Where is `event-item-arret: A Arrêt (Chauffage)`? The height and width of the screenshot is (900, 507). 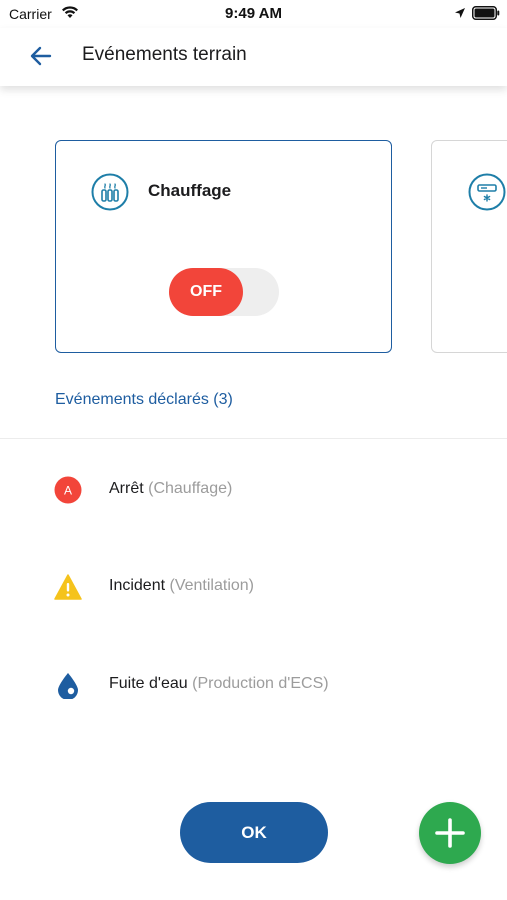
event-item-arret: A Arrêt (Chauffage) is located at coordinates (253, 490).